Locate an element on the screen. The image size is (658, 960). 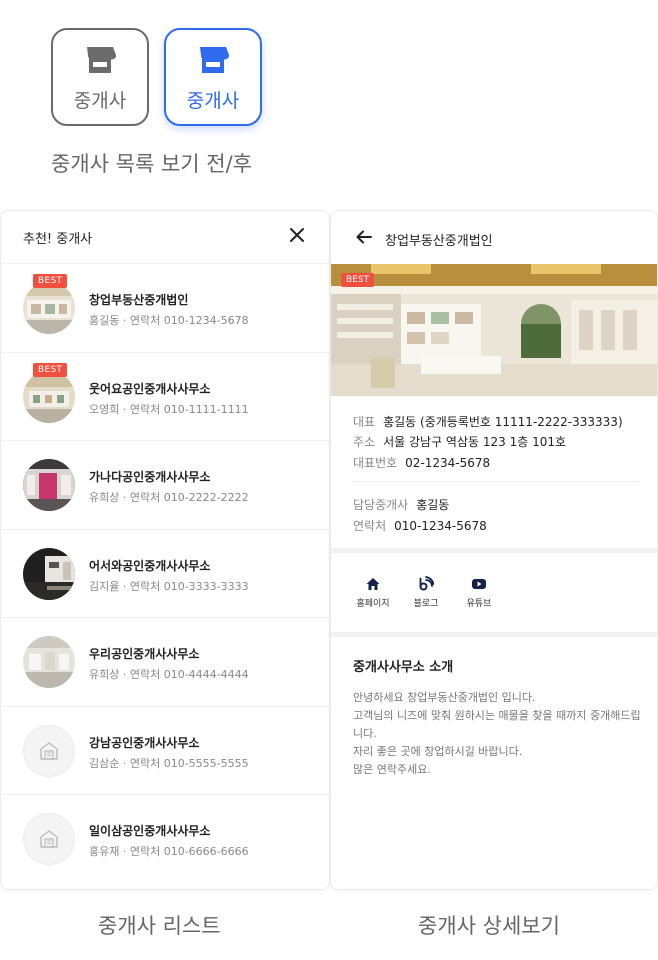
main-phone-row: 대표번호 02-1234-5678 is located at coordinates (421, 462).